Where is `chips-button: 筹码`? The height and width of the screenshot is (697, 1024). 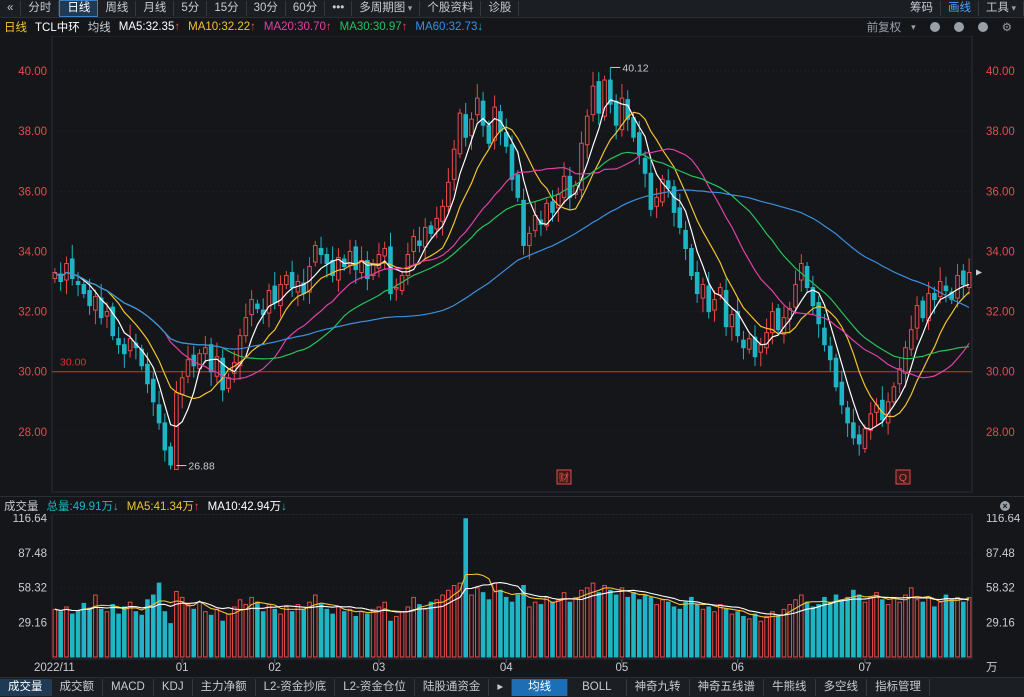
chips-button: 筹码 is located at coordinates (922, 8).